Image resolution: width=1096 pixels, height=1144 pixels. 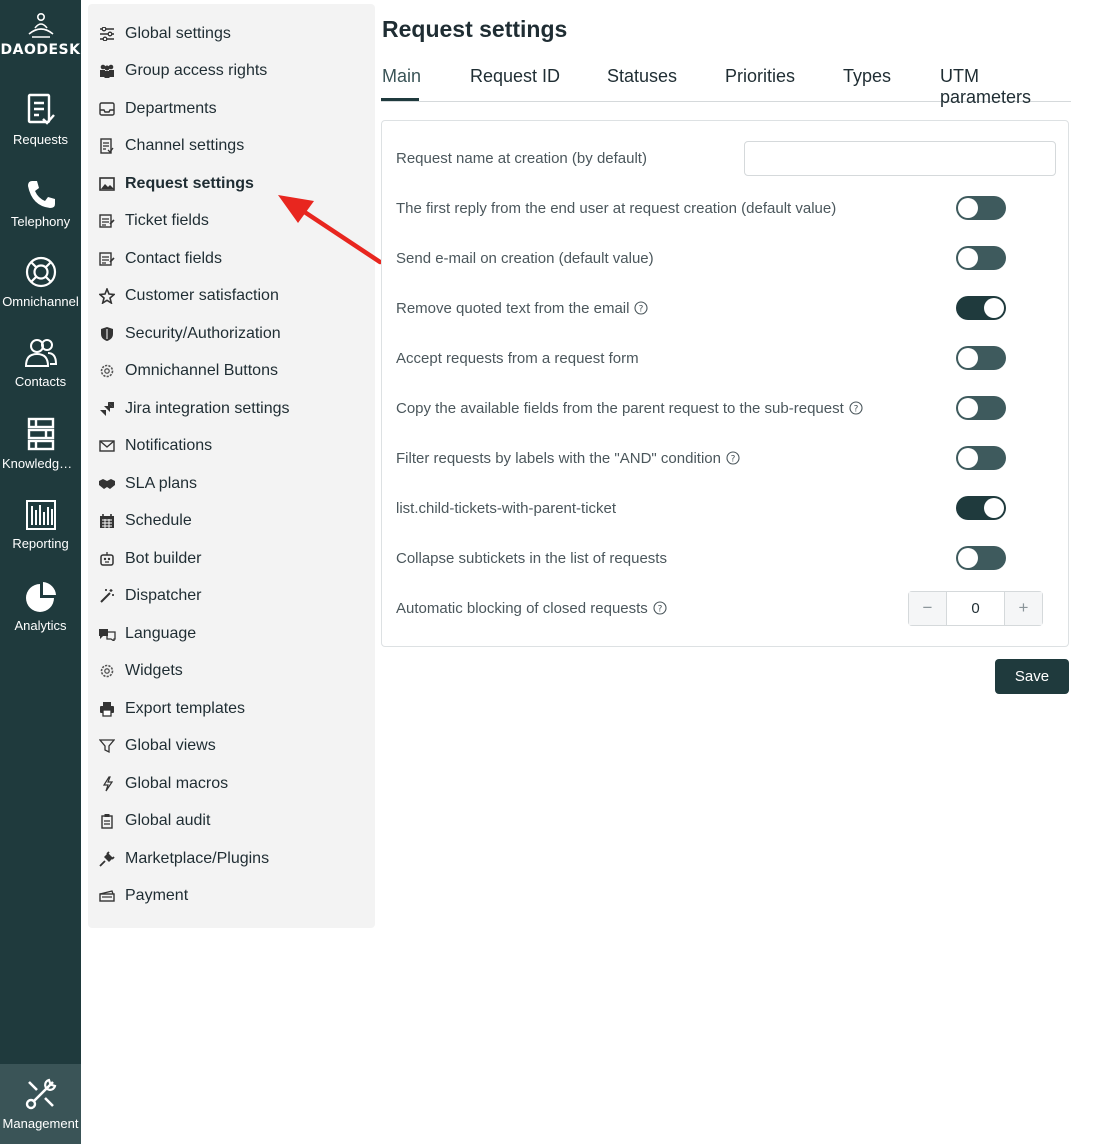 What do you see at coordinates (642, 76) in the screenshot?
I see `tab-statuses: Statuses` at bounding box center [642, 76].